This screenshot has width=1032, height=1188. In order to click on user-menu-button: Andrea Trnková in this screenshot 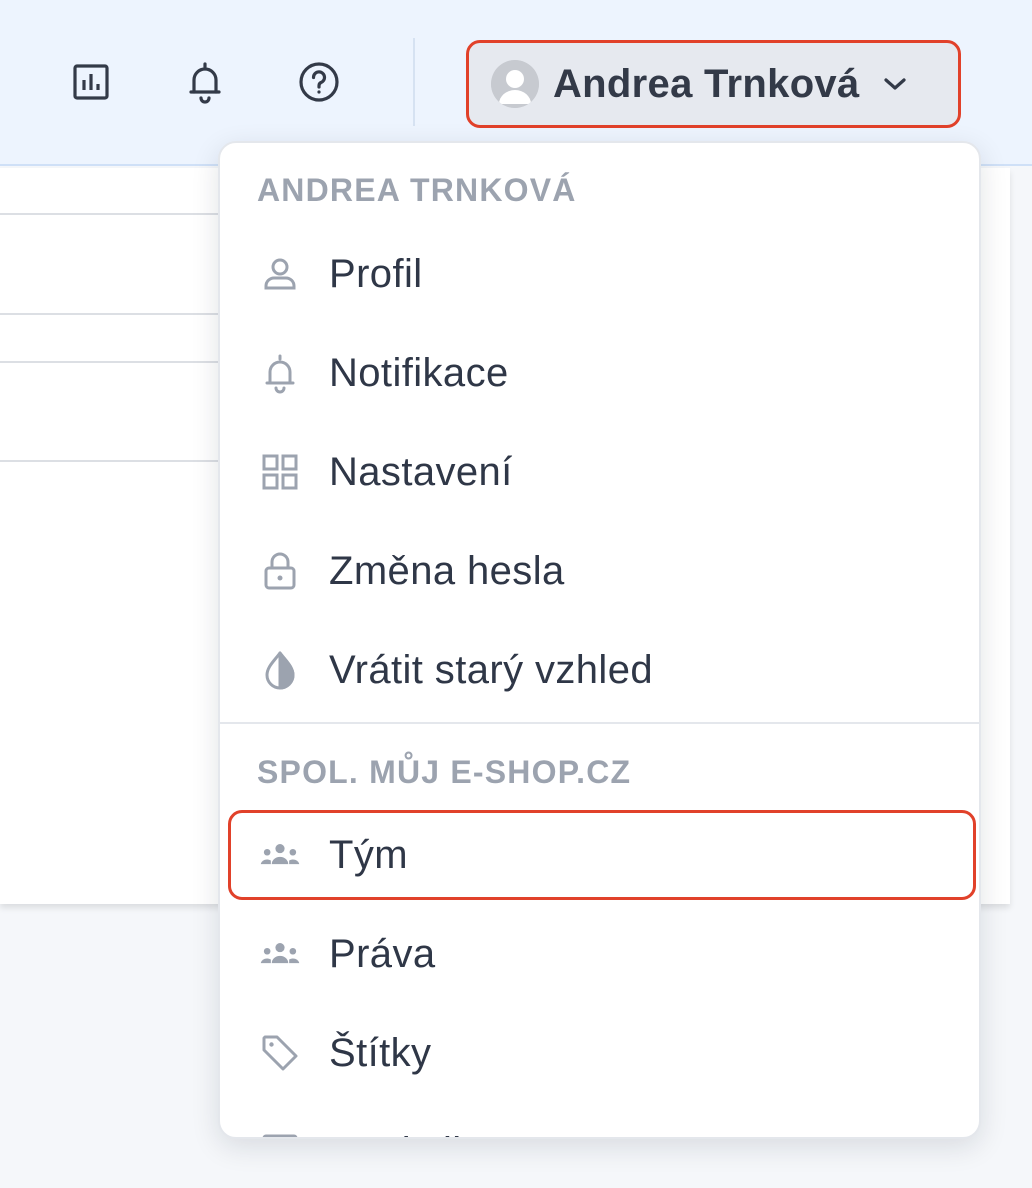, I will do `click(713, 84)`.